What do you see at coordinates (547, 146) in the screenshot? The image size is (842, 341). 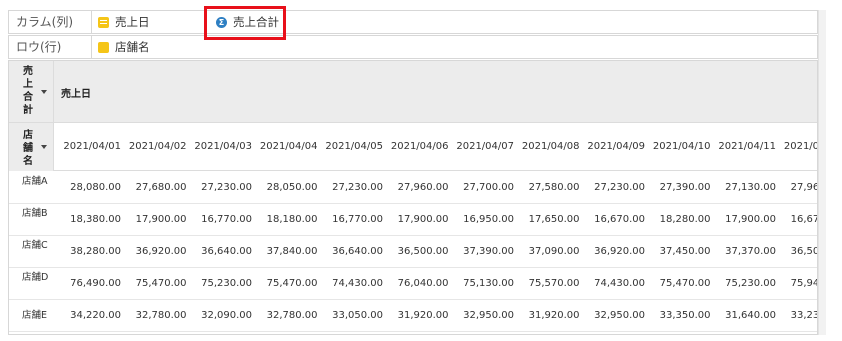 I see `date-column-header: 2021/04/08` at bounding box center [547, 146].